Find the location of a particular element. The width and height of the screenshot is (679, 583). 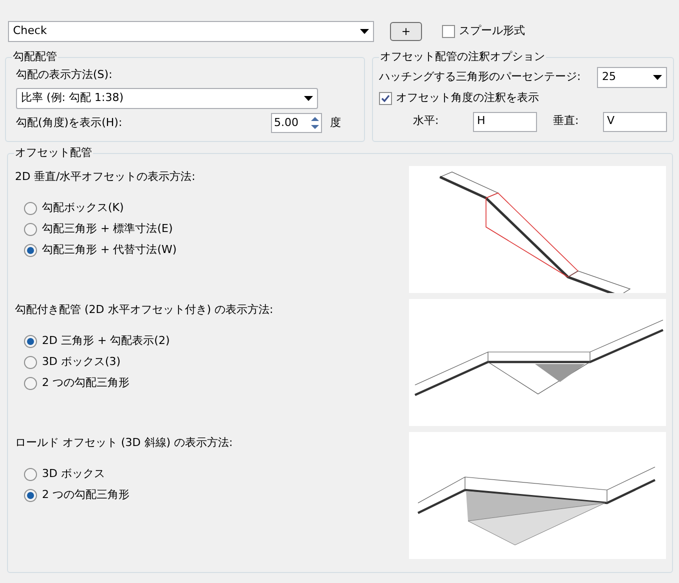

radio-label: 勾配ボックス(K) is located at coordinates (83, 208).